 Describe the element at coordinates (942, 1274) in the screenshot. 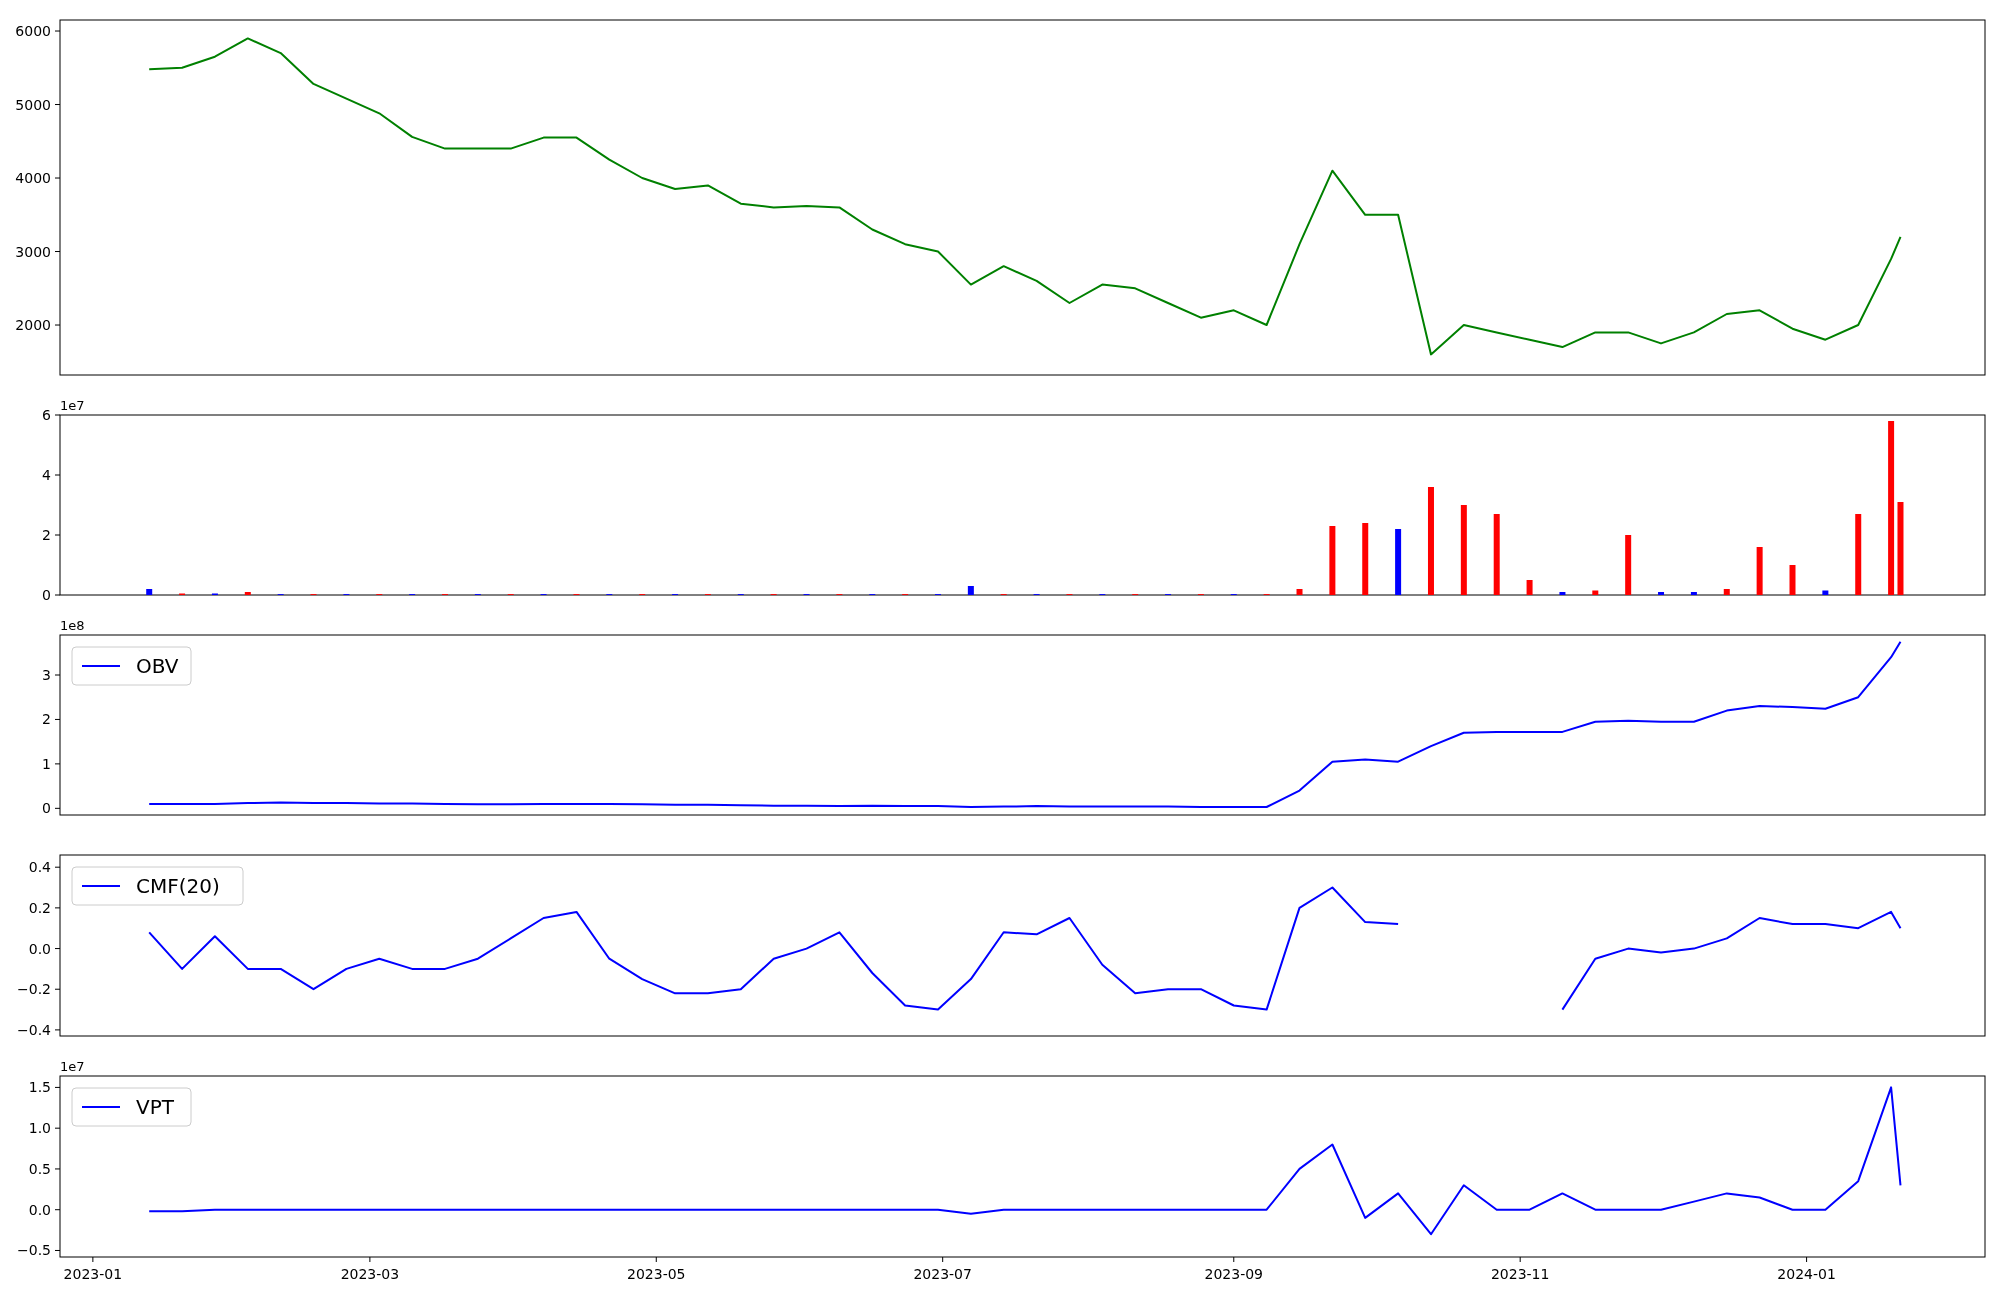

I see `x-tick-label: 2023-07` at that location.